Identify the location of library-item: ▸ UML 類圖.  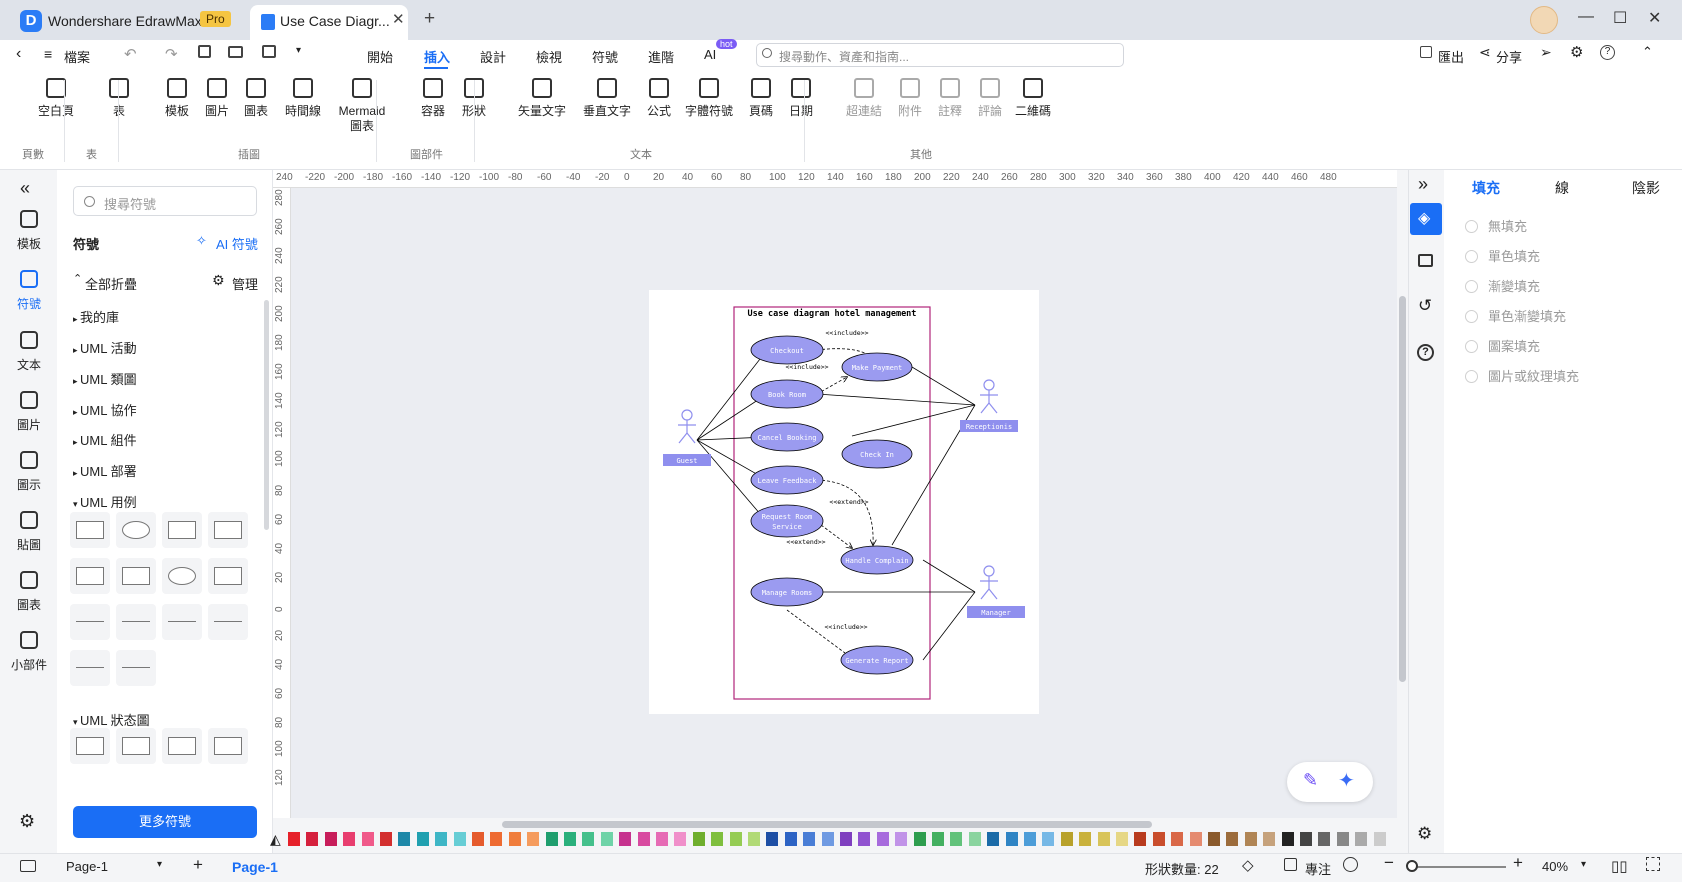
(105, 378).